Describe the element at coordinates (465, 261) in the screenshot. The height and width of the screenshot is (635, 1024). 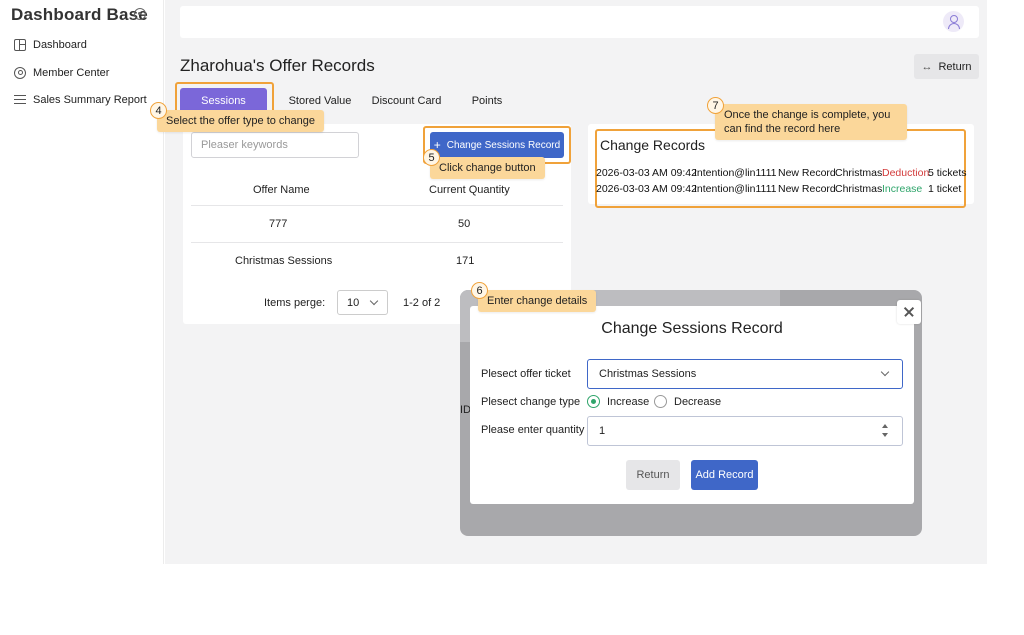
I see `table-cell-quantity: 171` at that location.